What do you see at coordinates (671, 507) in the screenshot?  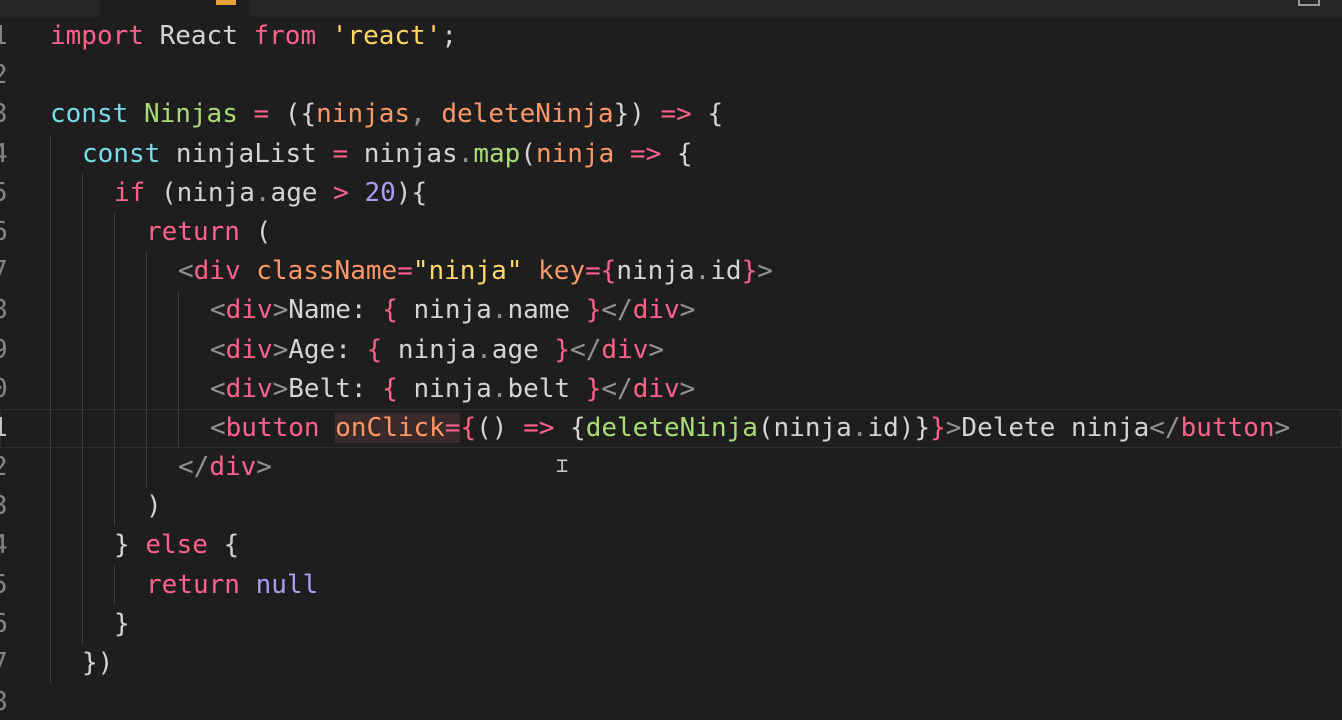 I see `code-line: 3)` at bounding box center [671, 507].